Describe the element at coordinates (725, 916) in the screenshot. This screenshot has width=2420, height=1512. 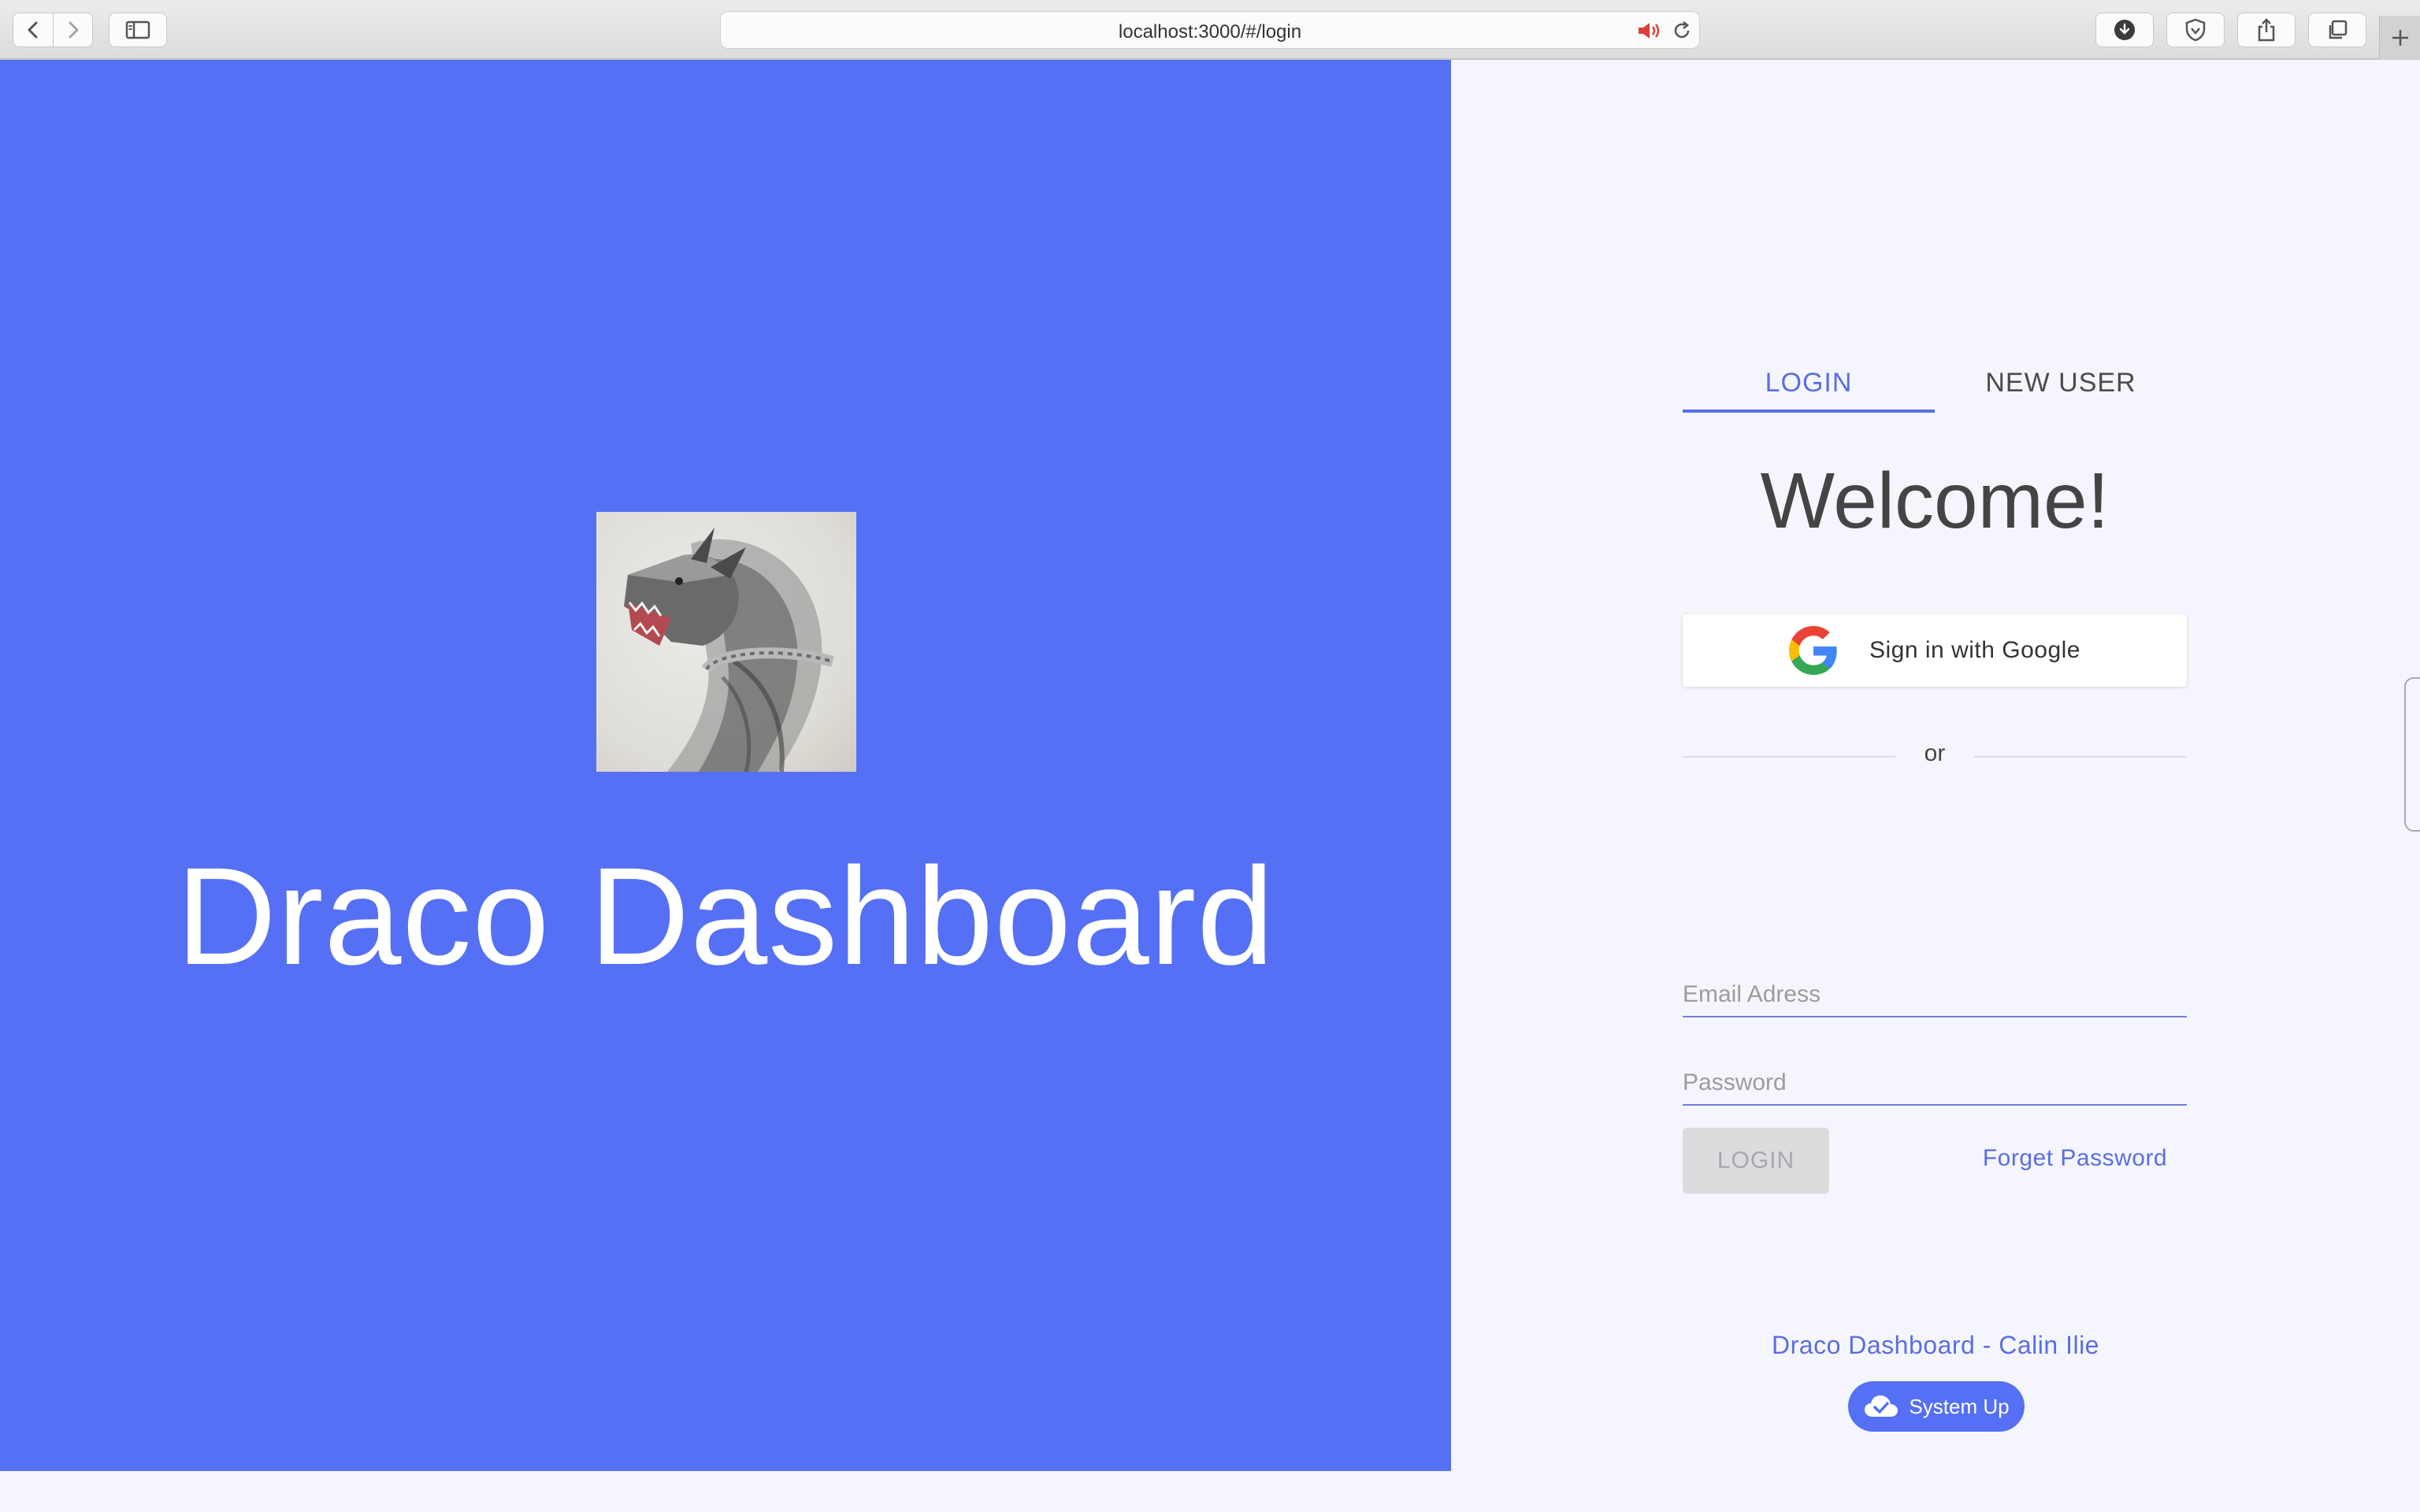
I see `app-title: Draco Dashboard` at that location.